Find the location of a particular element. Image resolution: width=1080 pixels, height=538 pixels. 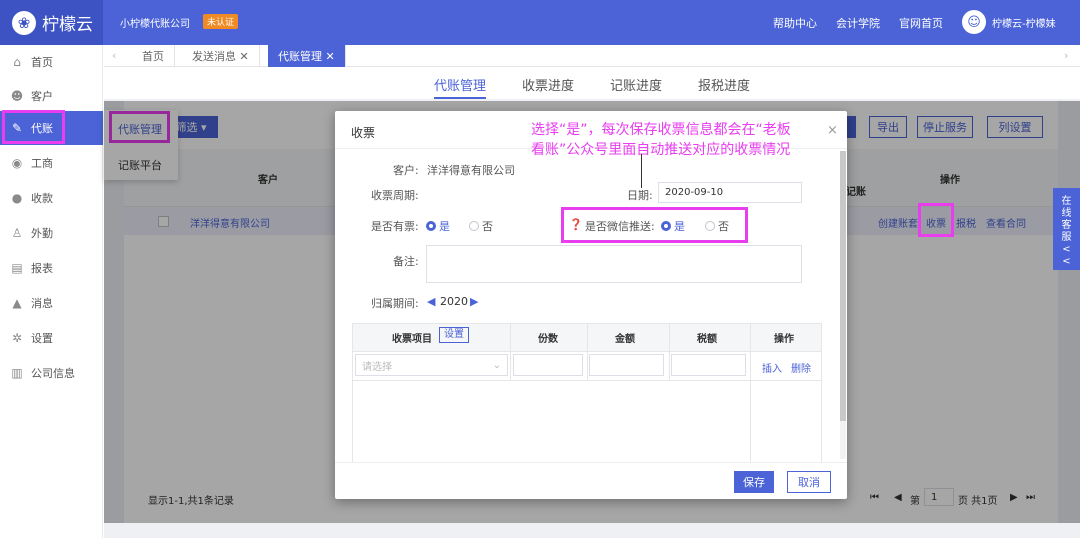

help-center-link: 帮助中心 is located at coordinates (795, 23).